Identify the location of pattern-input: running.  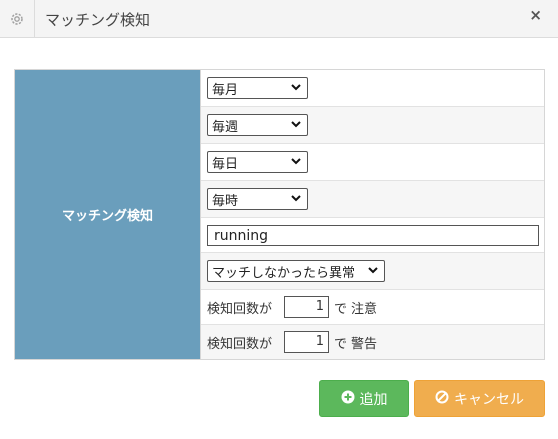
(373, 235).